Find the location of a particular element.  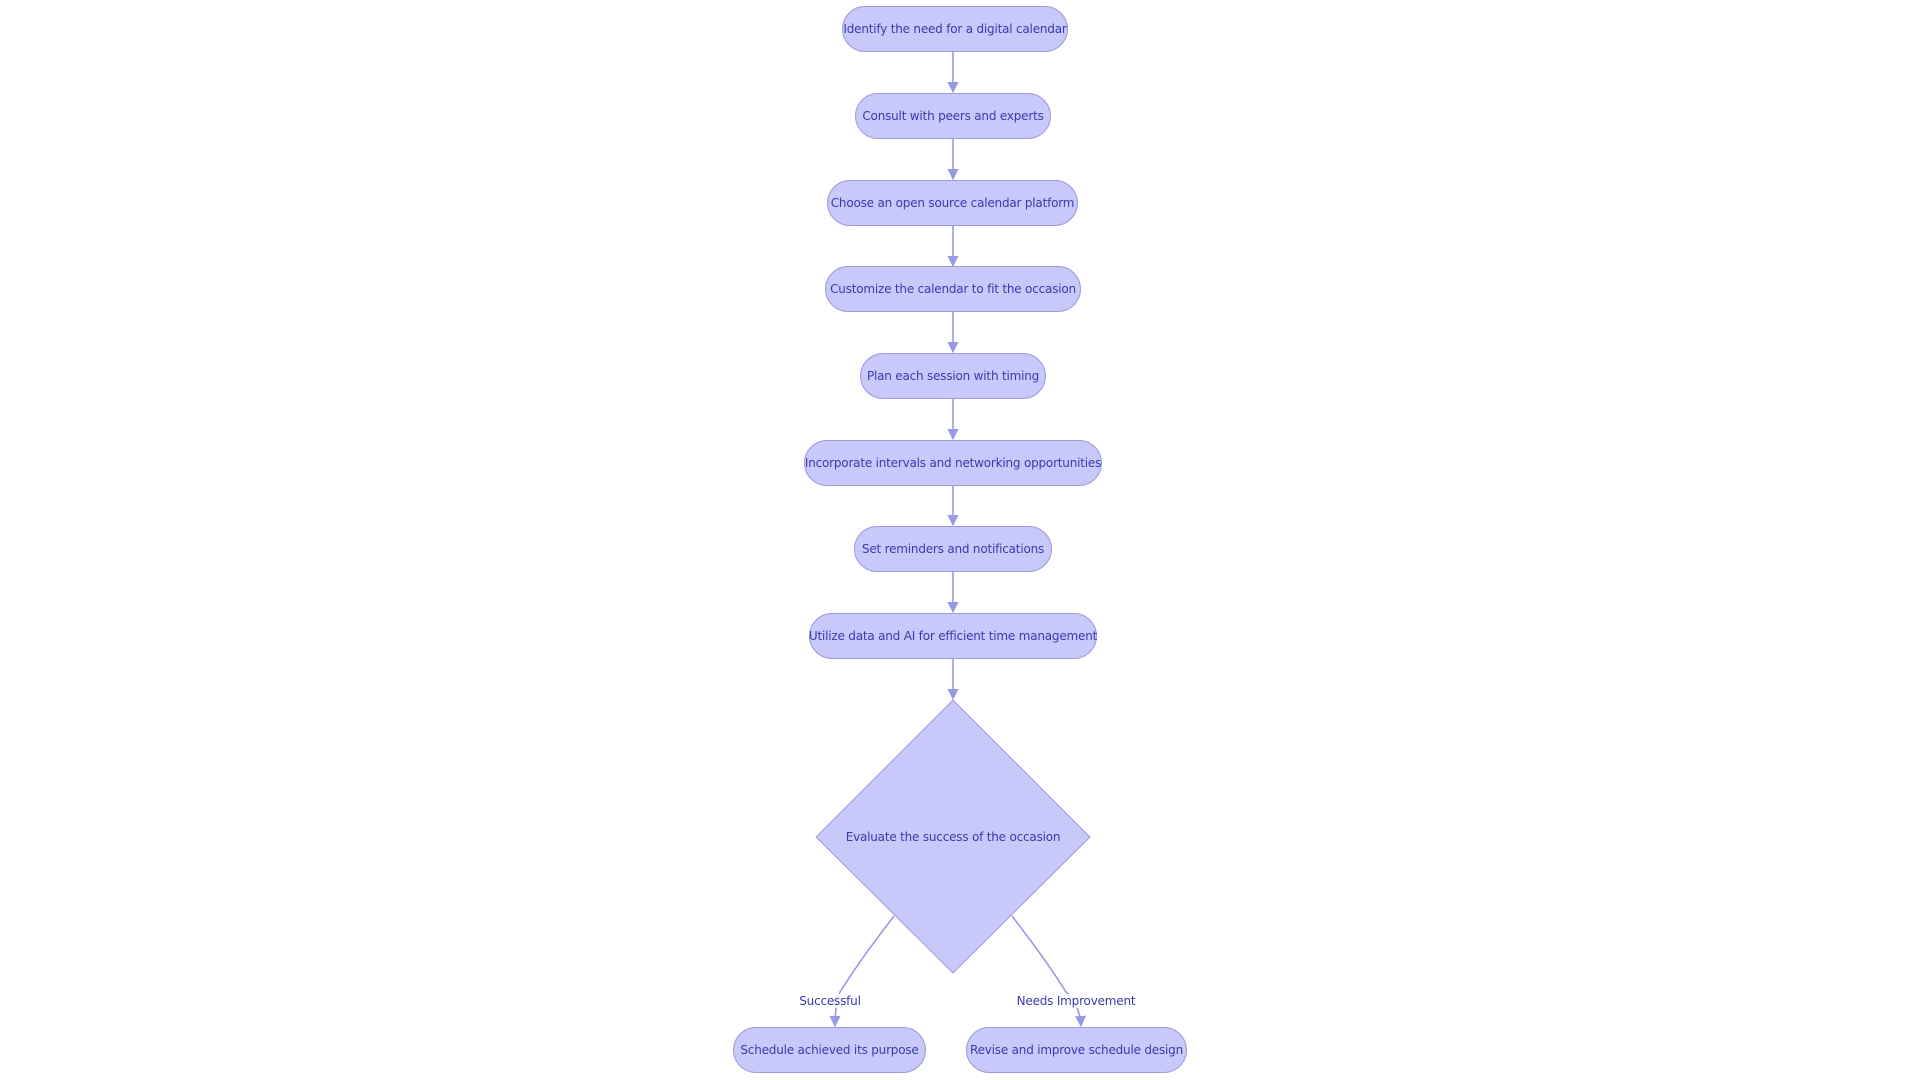

node-schedule-achieved: Schedule achieved its purpose is located at coordinates (829, 1050).